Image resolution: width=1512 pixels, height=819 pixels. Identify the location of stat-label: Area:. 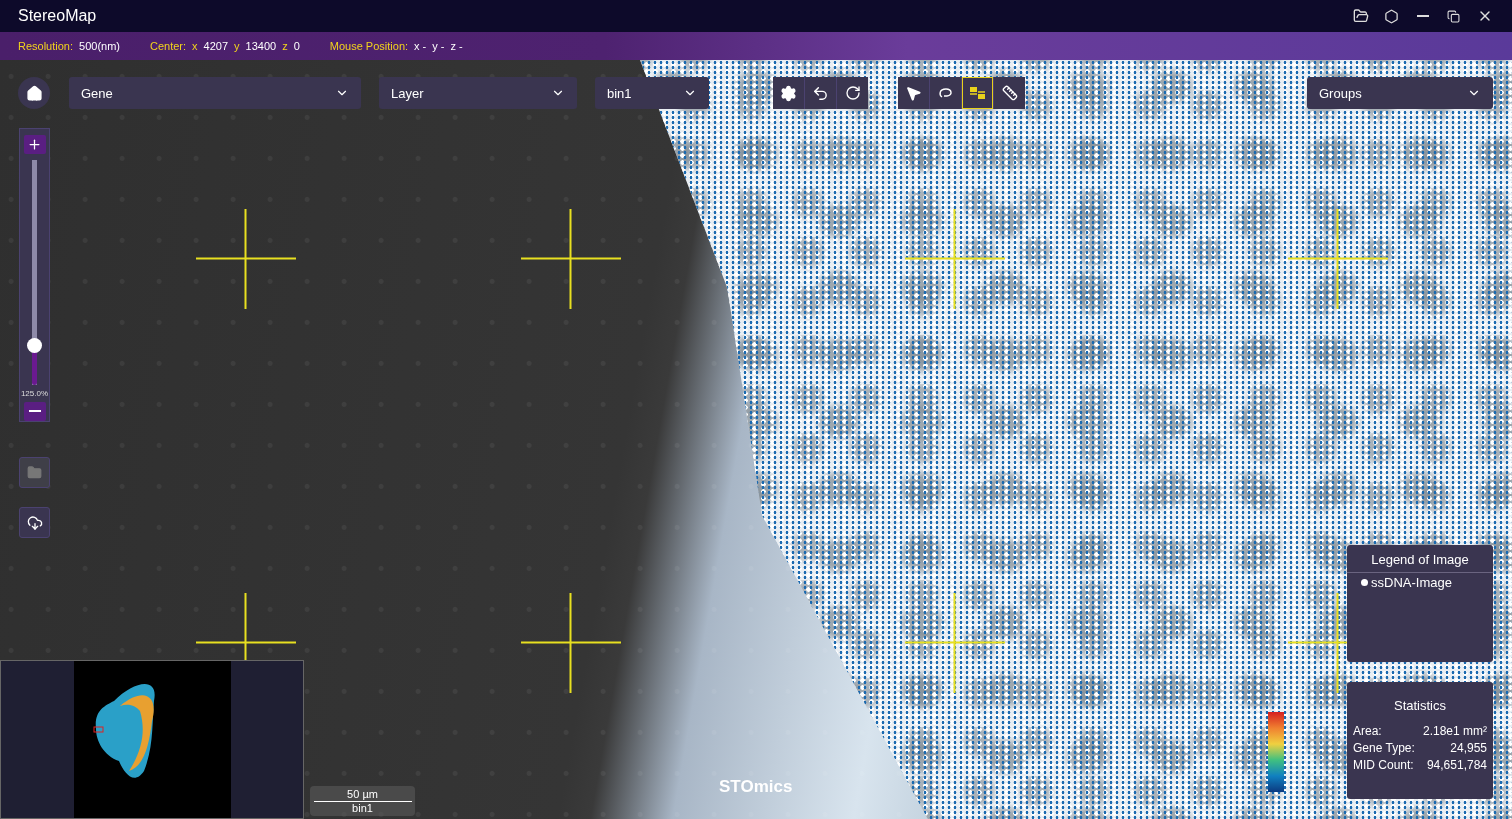
(1367, 731).